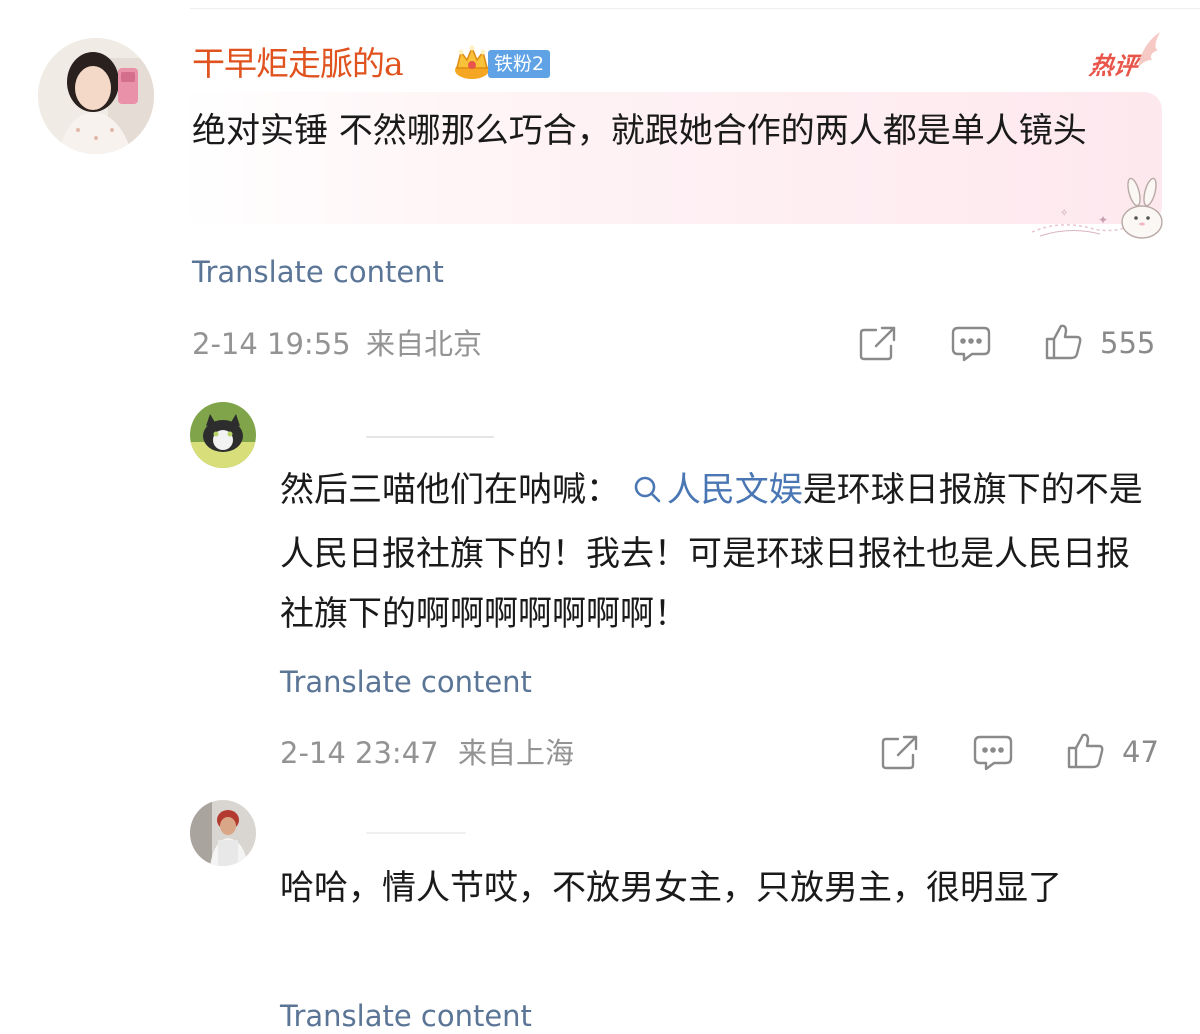 This screenshot has width=1200, height=1034. I want to click on top-divider, so click(695, 8).